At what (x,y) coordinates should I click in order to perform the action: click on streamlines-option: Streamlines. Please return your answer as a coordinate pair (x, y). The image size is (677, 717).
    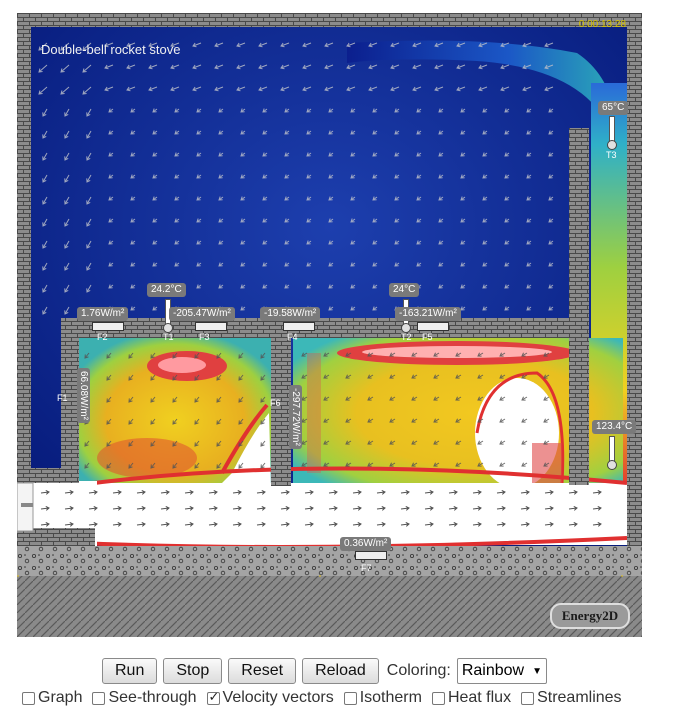
    Looking at the image, I should click on (571, 698).